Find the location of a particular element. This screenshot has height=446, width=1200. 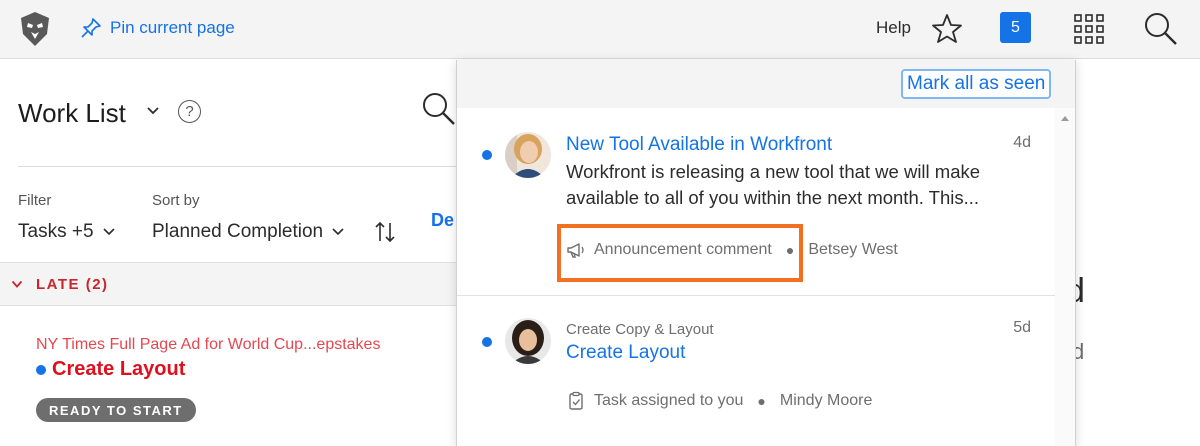

search-icon is located at coordinates (1161, 29).